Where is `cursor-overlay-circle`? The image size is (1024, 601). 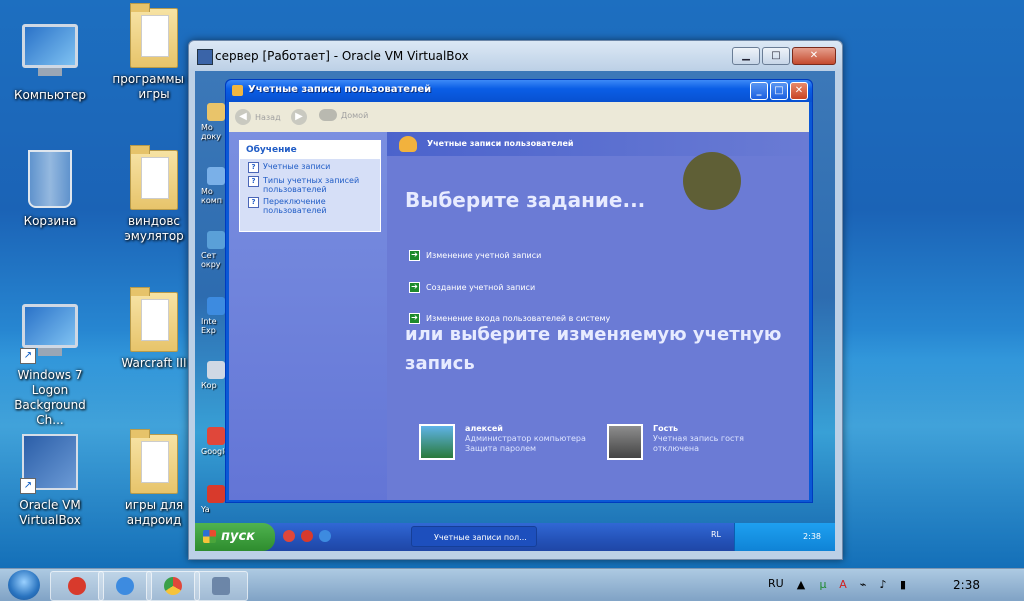 cursor-overlay-circle is located at coordinates (712, 181).